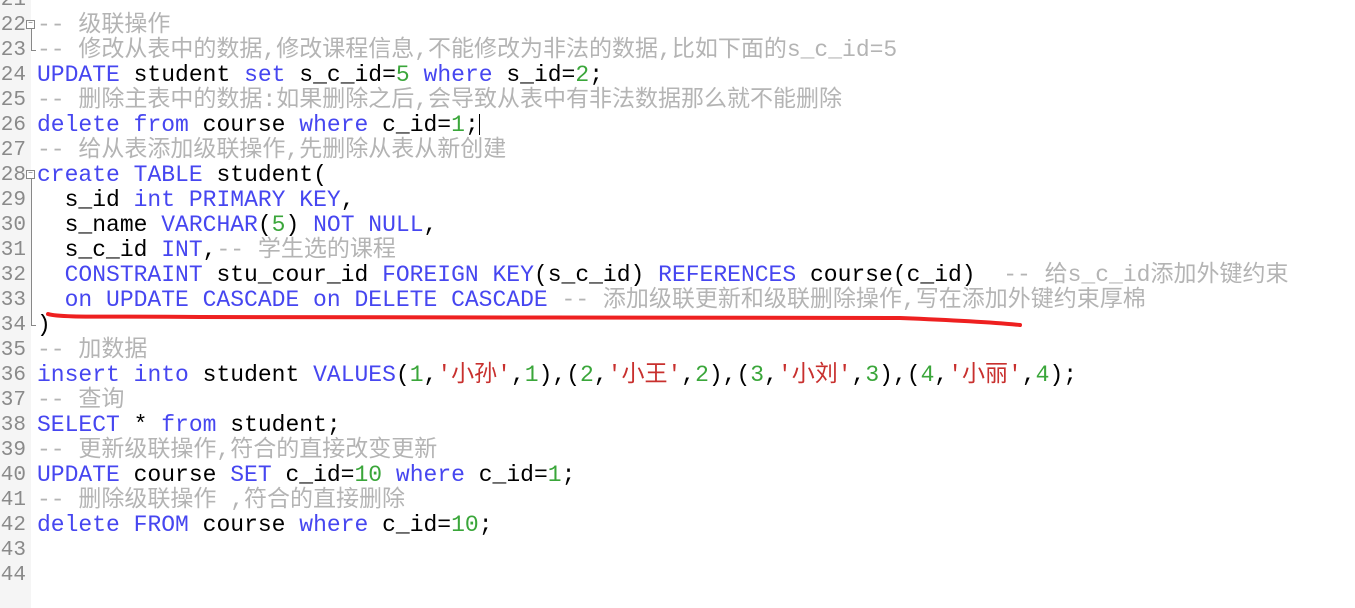  Describe the element at coordinates (568, 474) in the screenshot. I see `identifier-token: ;` at that location.